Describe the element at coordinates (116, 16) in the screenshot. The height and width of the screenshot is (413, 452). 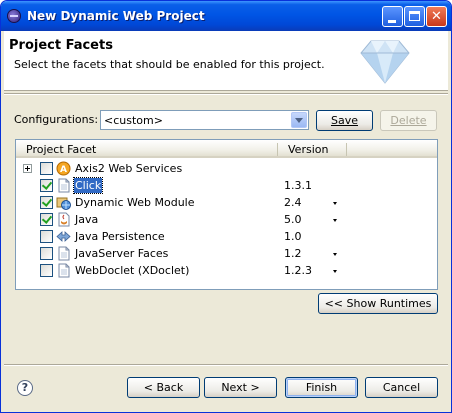
I see `window-title: New Dynamic Web Project` at that location.